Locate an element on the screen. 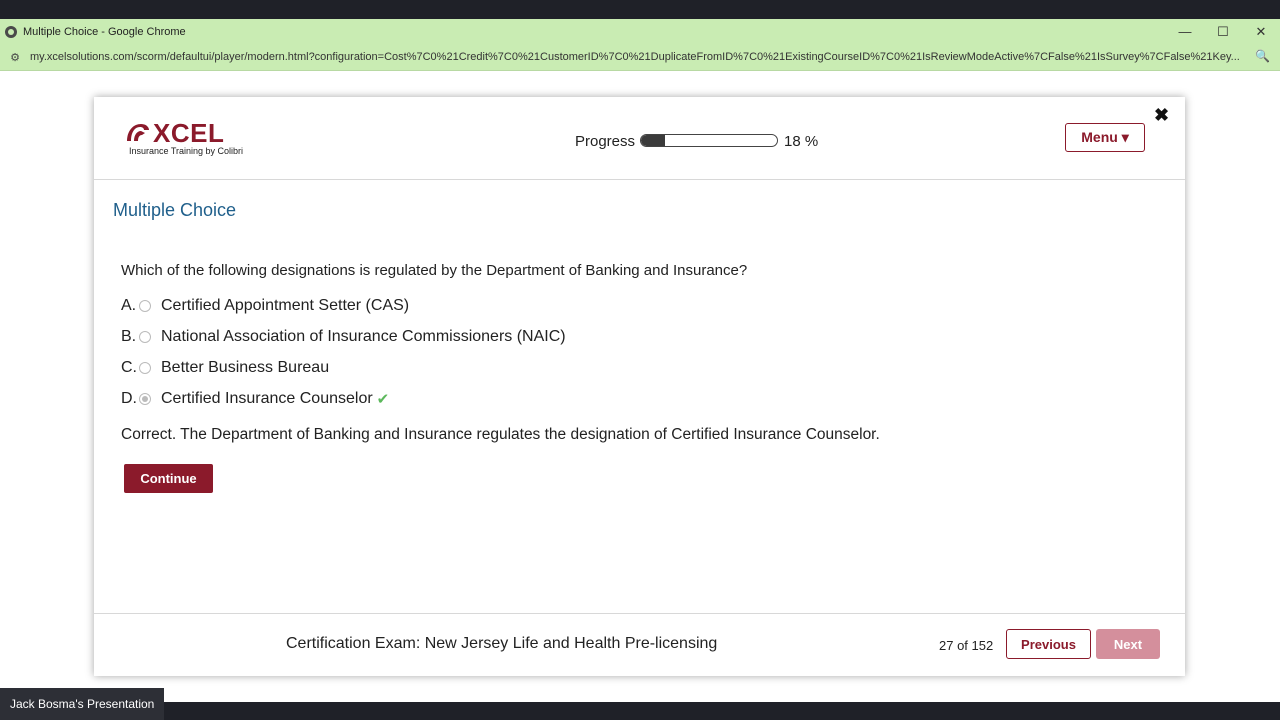 The image size is (1280, 720). zoom-icon: 🔍 is located at coordinates (1262, 56).